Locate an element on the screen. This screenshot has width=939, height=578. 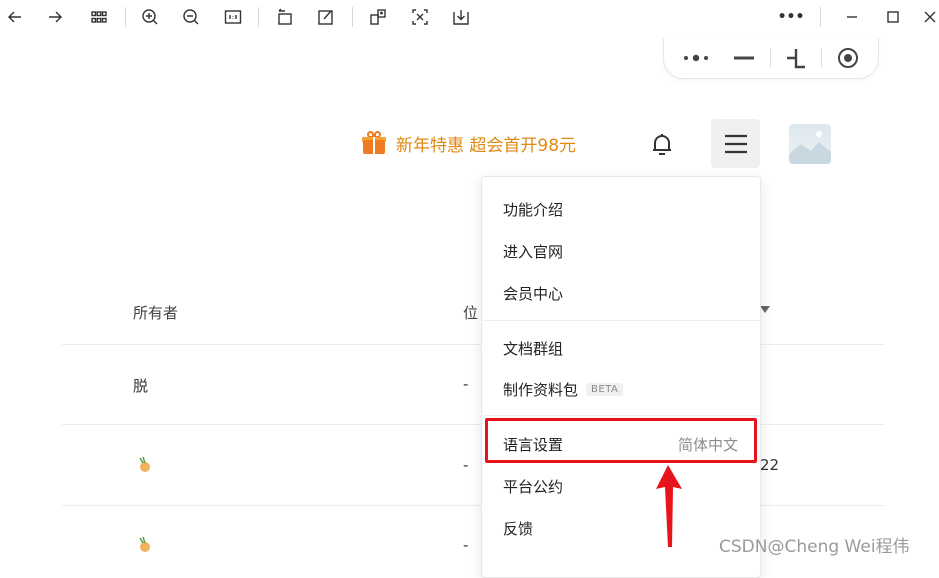
hamburger-menu-button is located at coordinates (735, 143).